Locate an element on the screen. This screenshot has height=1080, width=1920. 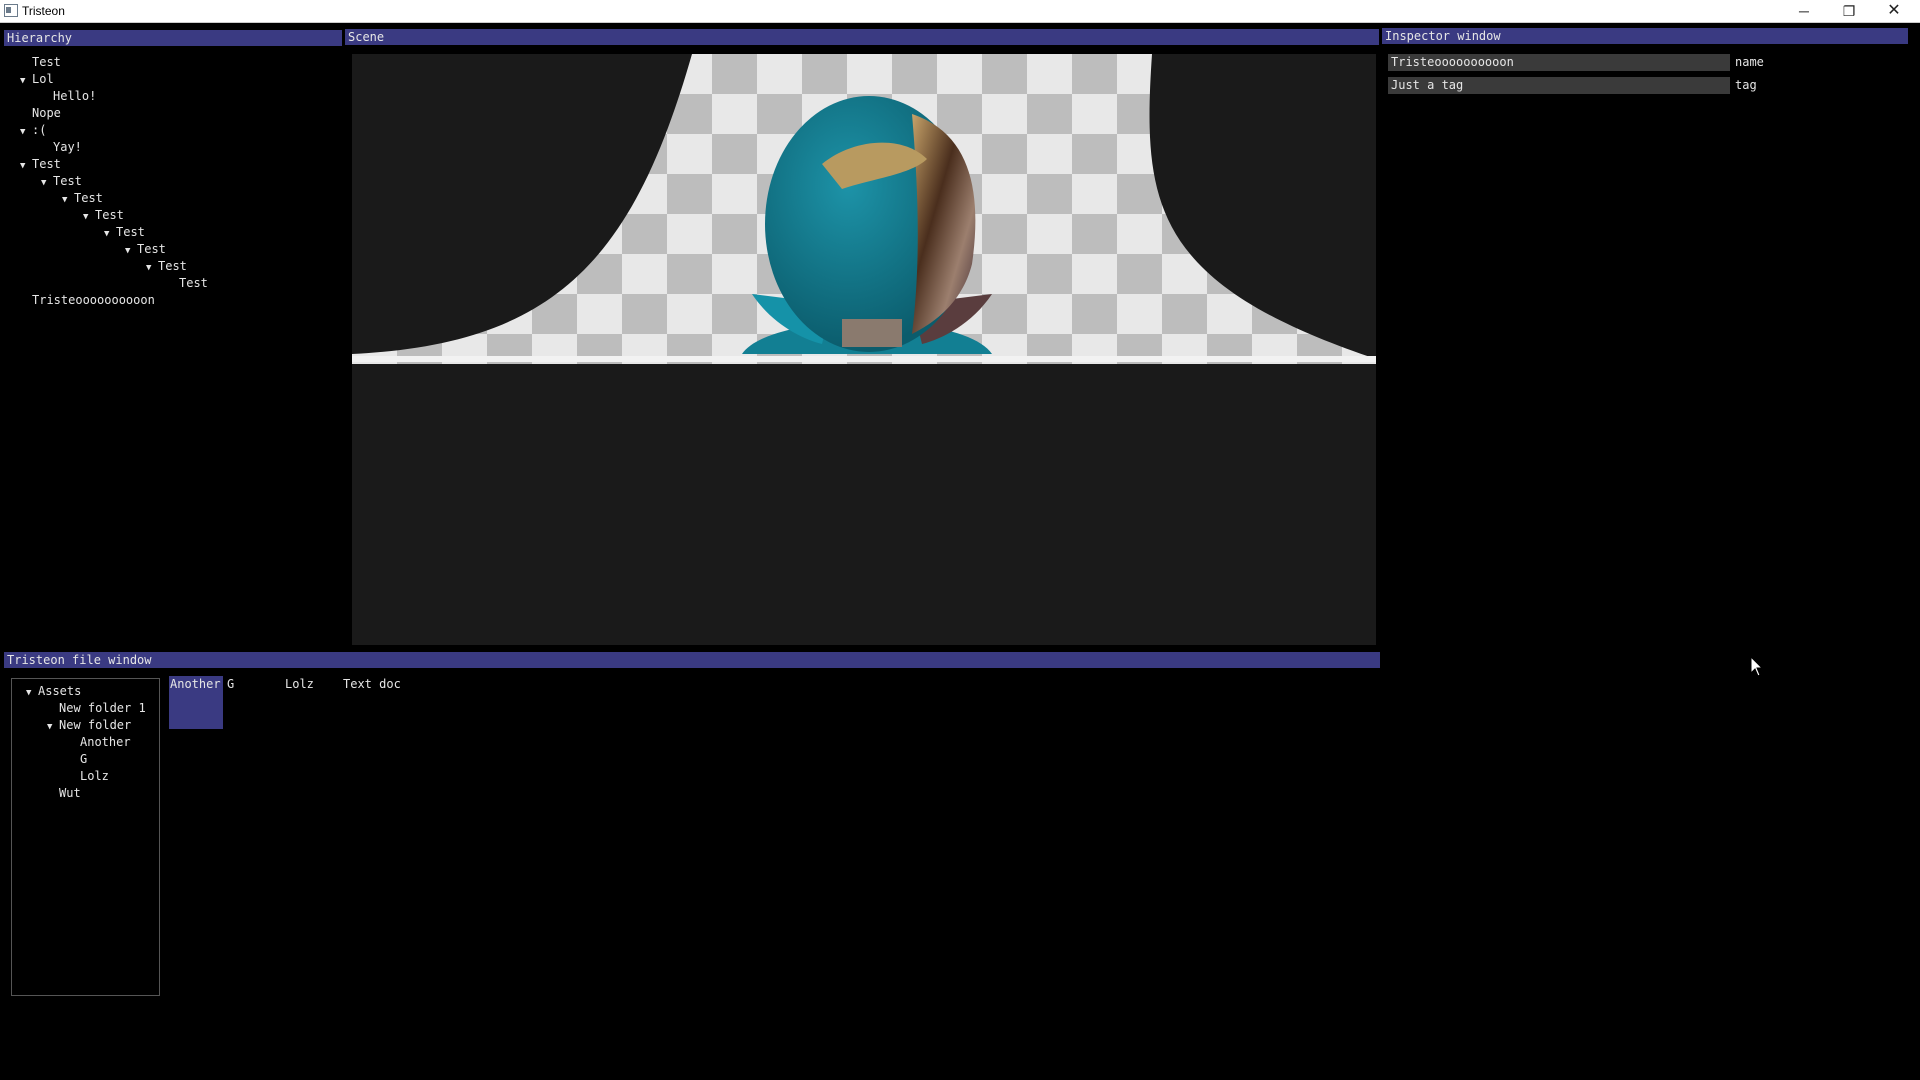
scene-panel-title: Scene is located at coordinates (862, 37).